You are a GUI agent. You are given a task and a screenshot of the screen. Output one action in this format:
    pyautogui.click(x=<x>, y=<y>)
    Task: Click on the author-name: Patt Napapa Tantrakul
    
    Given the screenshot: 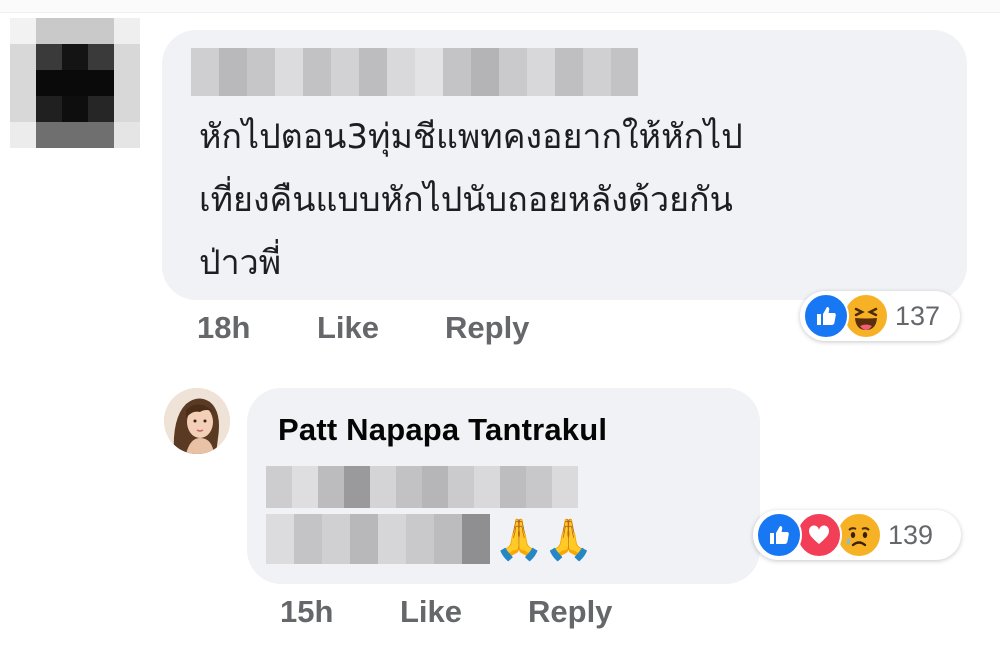 What is the action you would take?
    pyautogui.click(x=442, y=430)
    